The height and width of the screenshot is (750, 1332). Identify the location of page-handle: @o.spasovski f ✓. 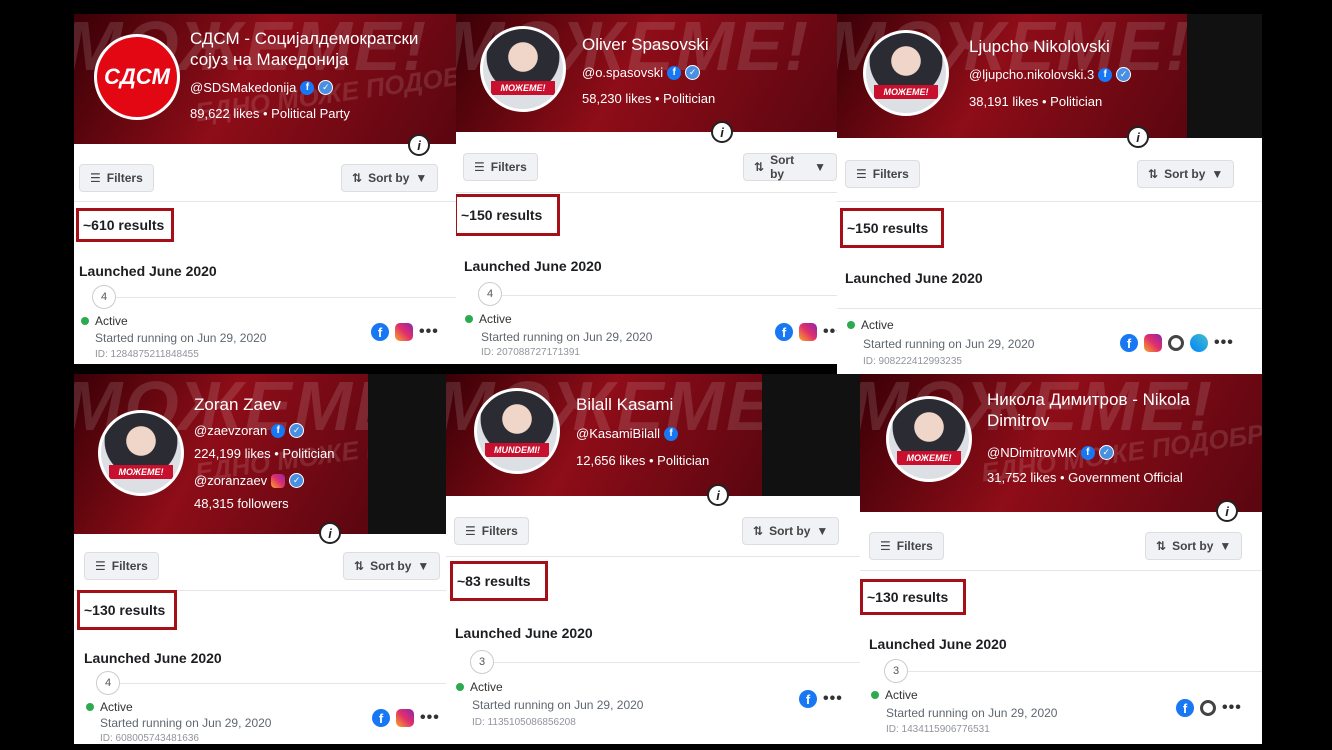
(641, 72).